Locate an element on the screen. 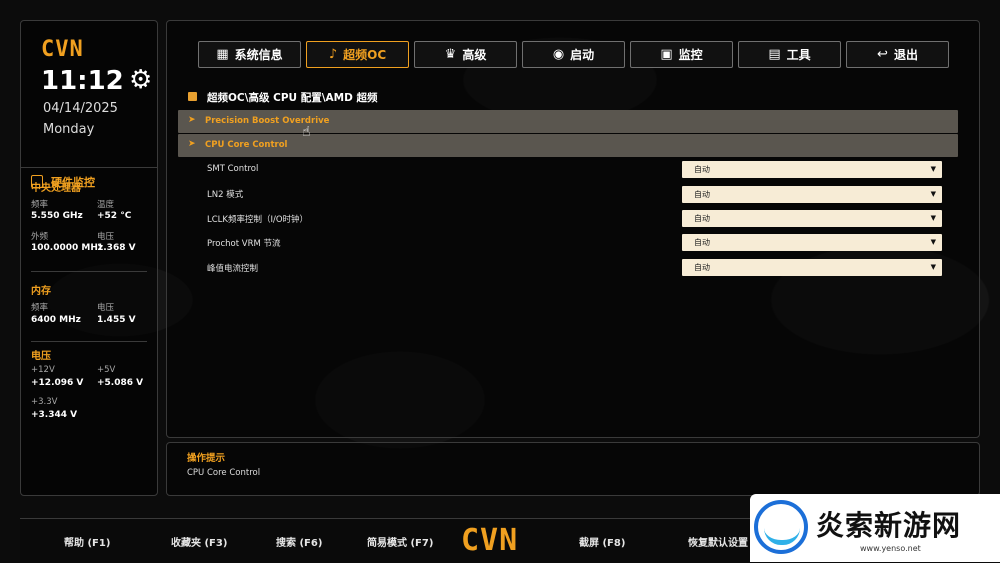 This screenshot has height=563, width=1000. option-label-smt-control: SMT Control is located at coordinates (233, 169).